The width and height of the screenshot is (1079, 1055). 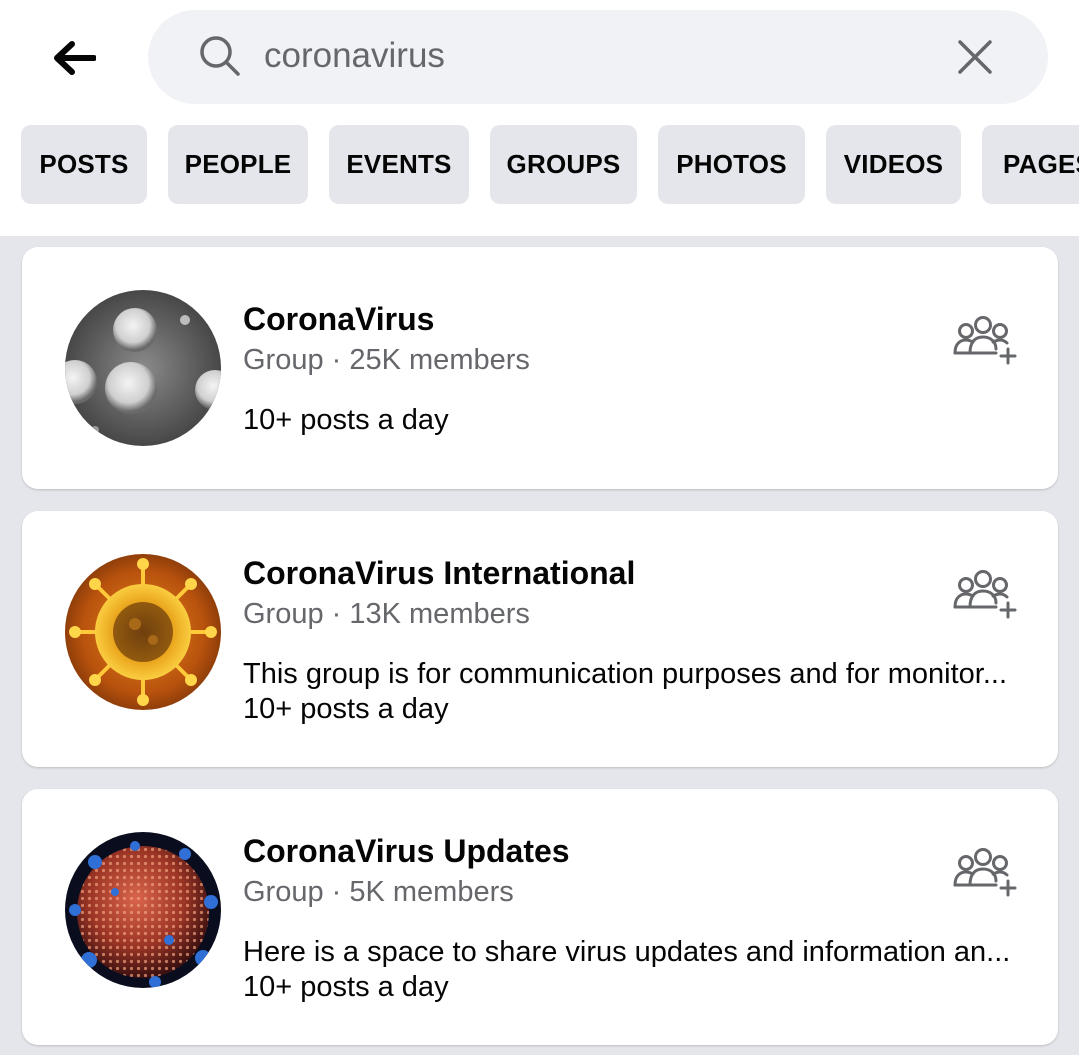 I want to click on group-name: CoronaVirus Updates, so click(x=406, y=851).